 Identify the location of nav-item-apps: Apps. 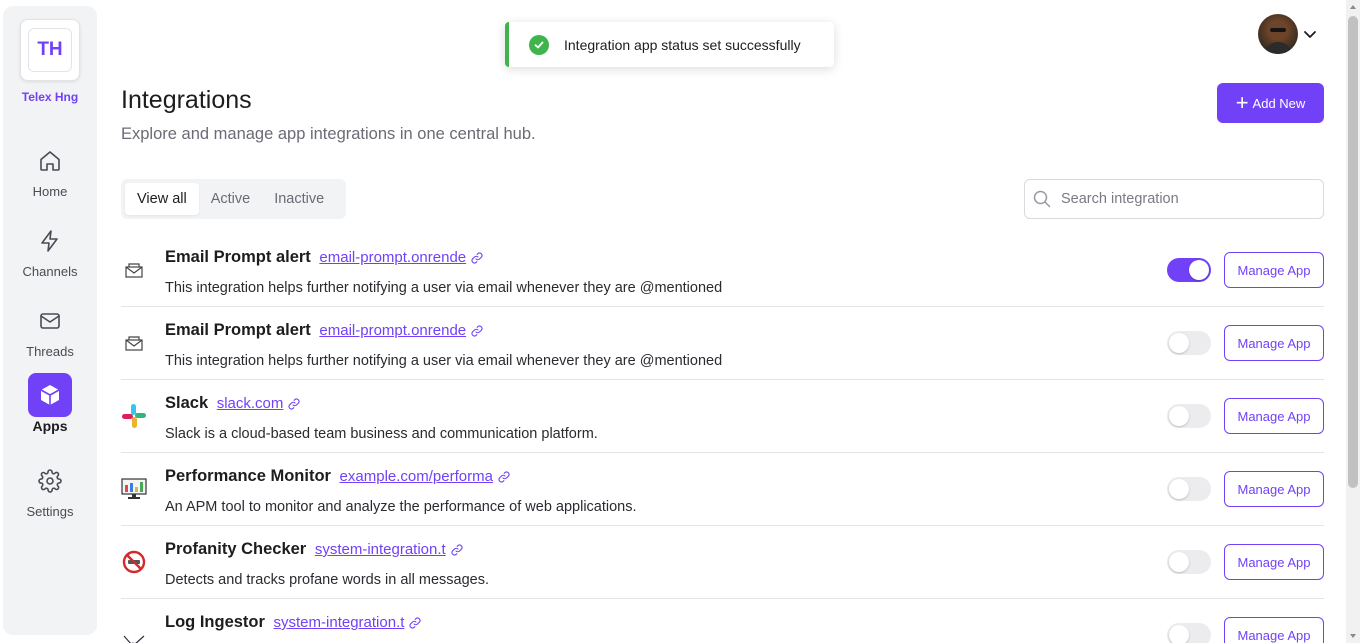
(50, 403).